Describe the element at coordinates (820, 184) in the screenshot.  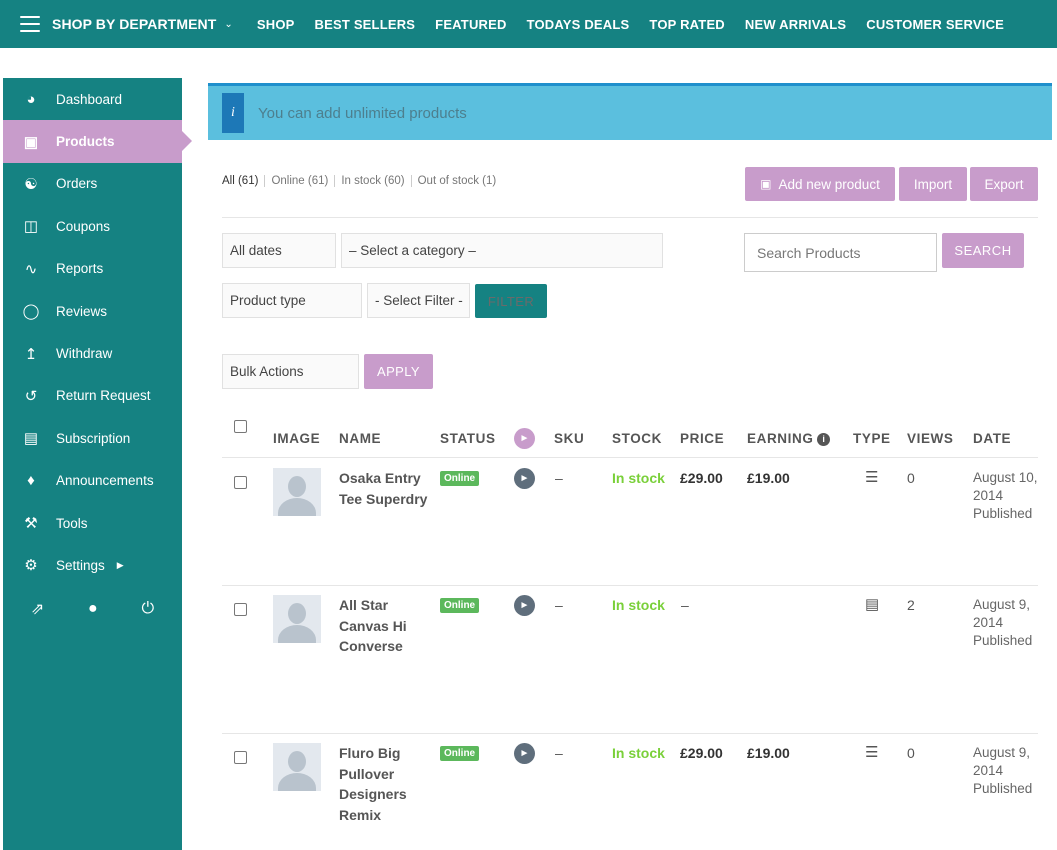
I see `add-new-product-button: ▣ Add new product` at that location.